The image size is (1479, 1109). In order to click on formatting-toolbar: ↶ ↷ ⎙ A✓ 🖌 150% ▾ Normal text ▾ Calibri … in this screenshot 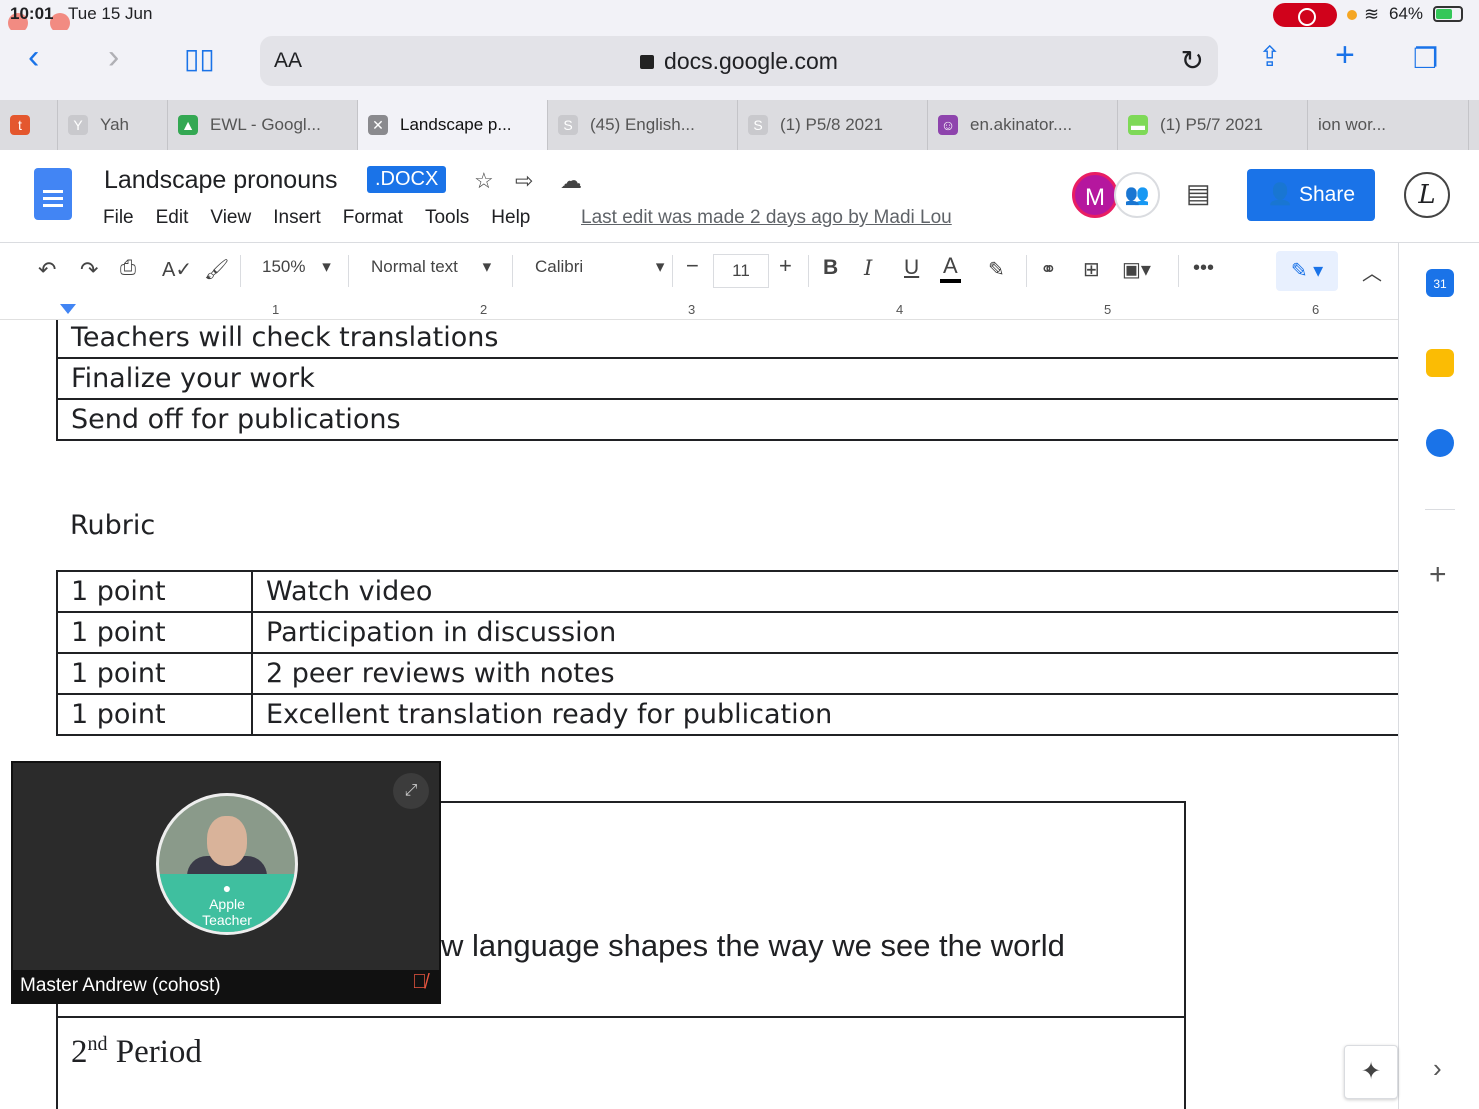, I will do `click(699, 271)`.